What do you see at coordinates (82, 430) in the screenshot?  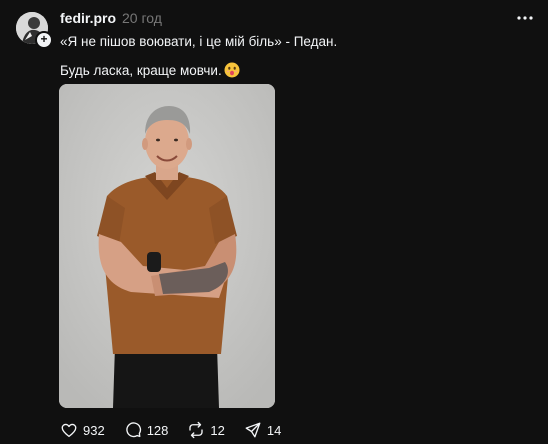 I see `like-button: 932` at bounding box center [82, 430].